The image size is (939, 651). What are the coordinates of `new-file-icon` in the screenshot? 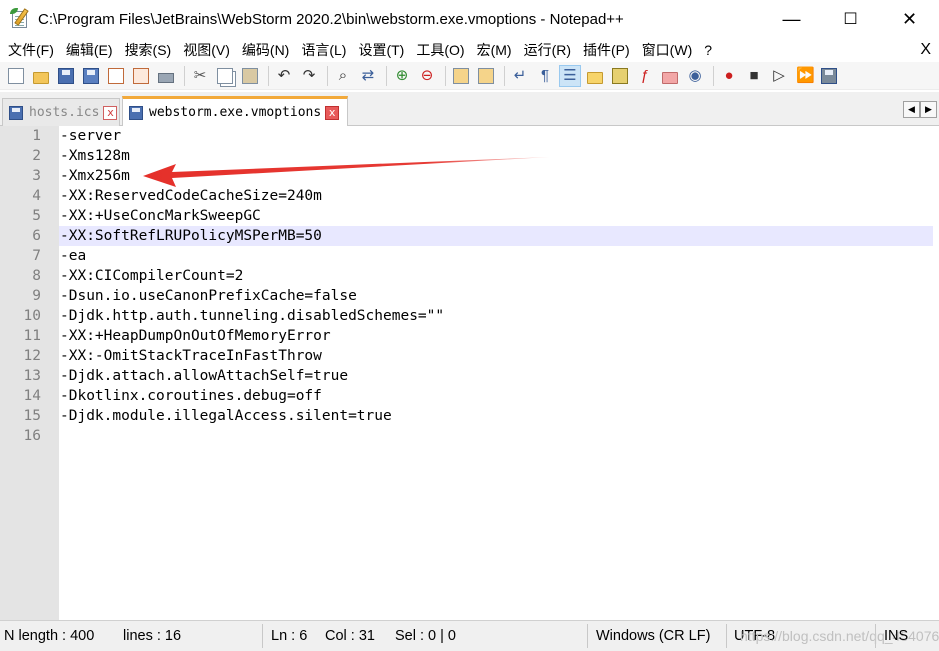 It's located at (16, 76).